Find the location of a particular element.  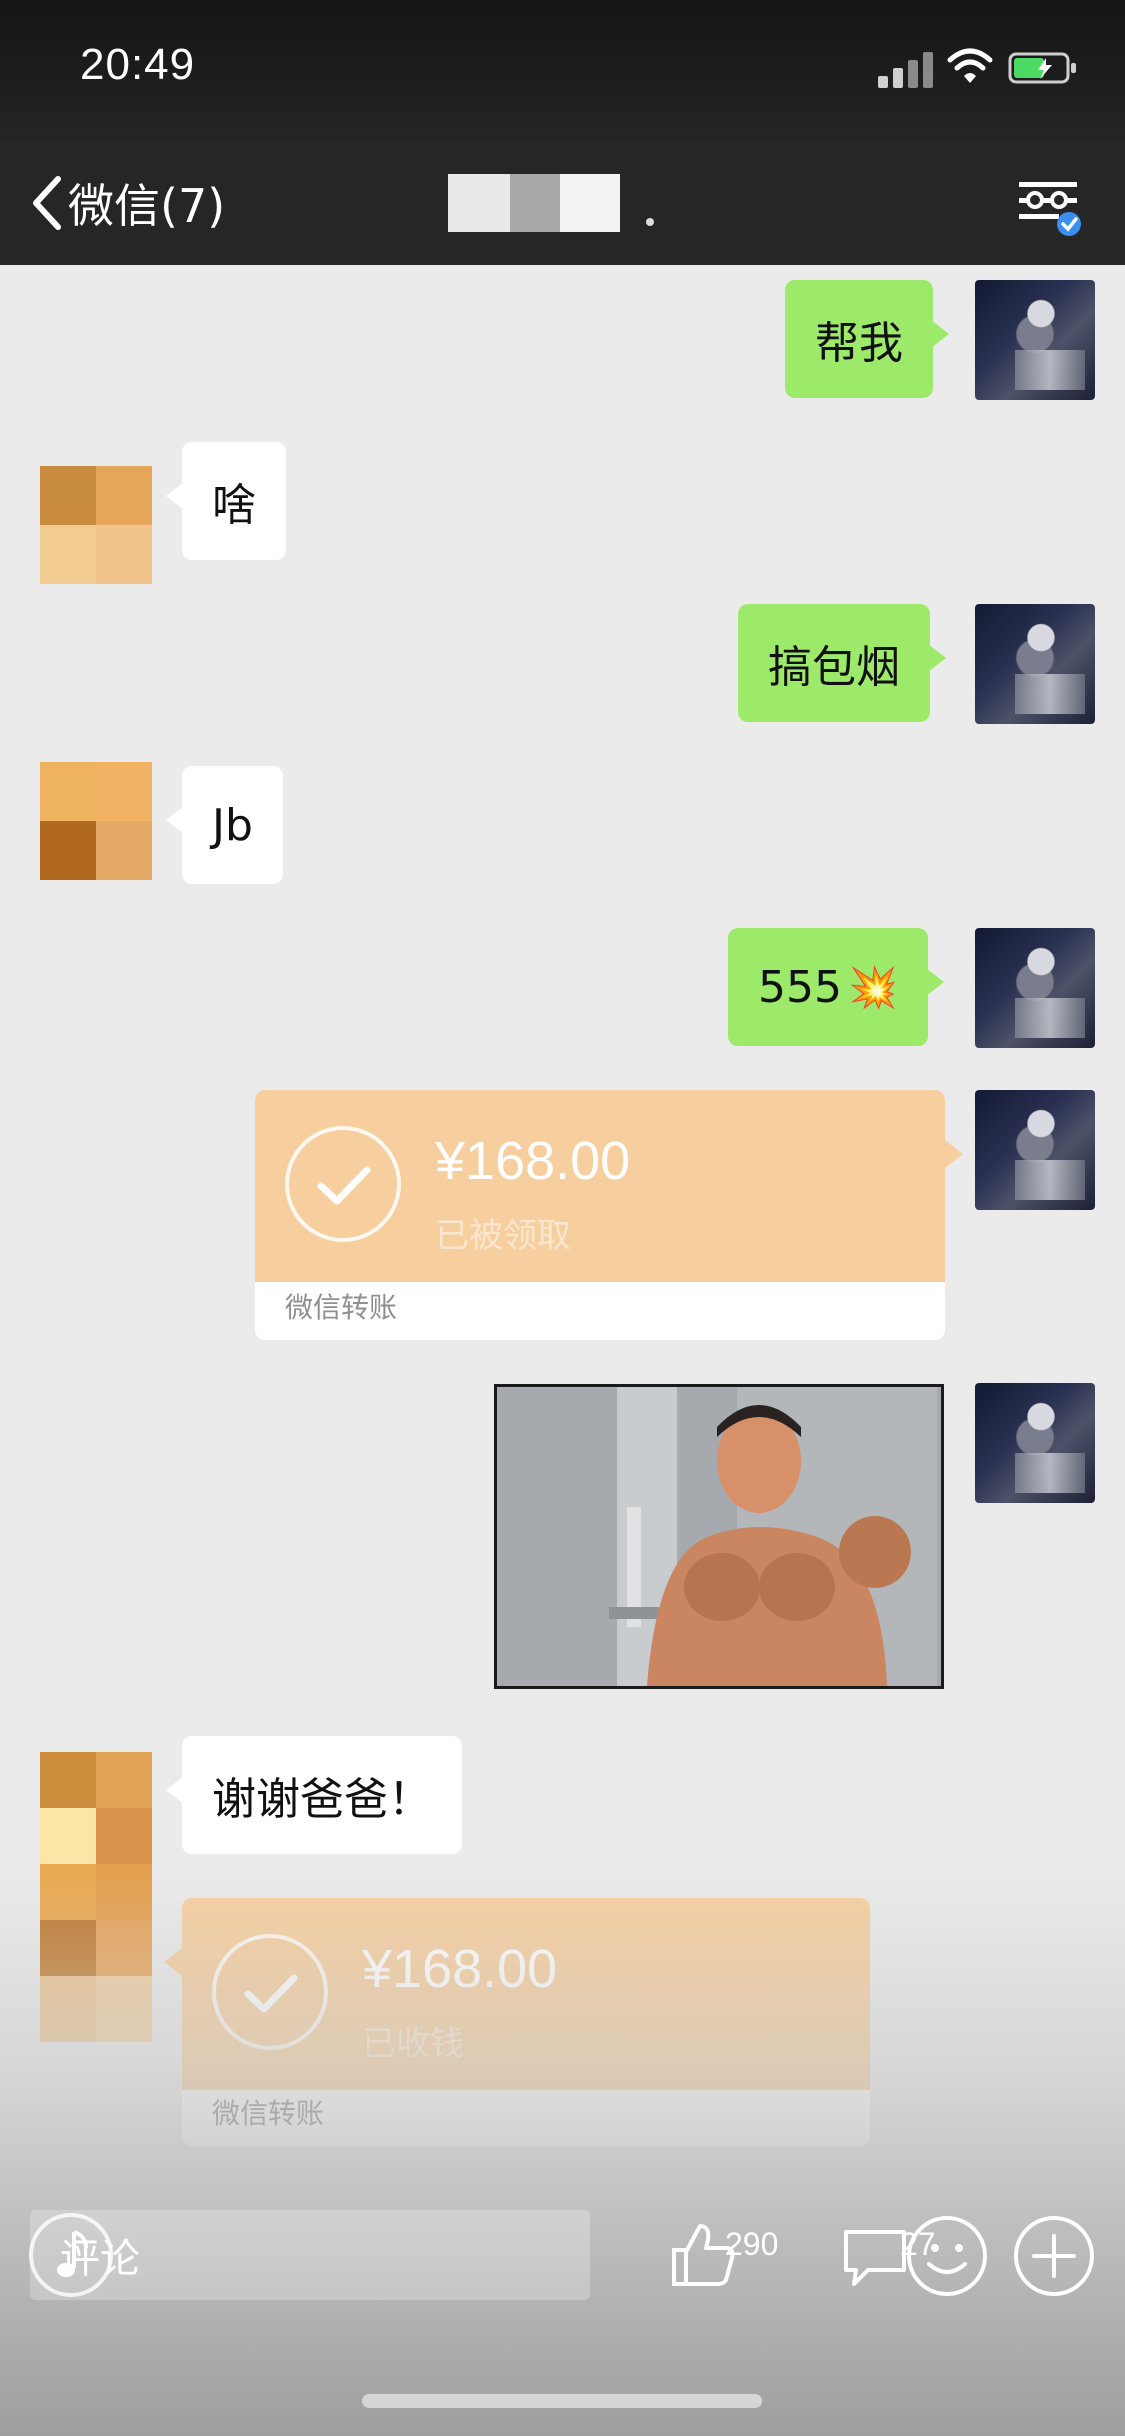

emoji-icon is located at coordinates (947, 2256).